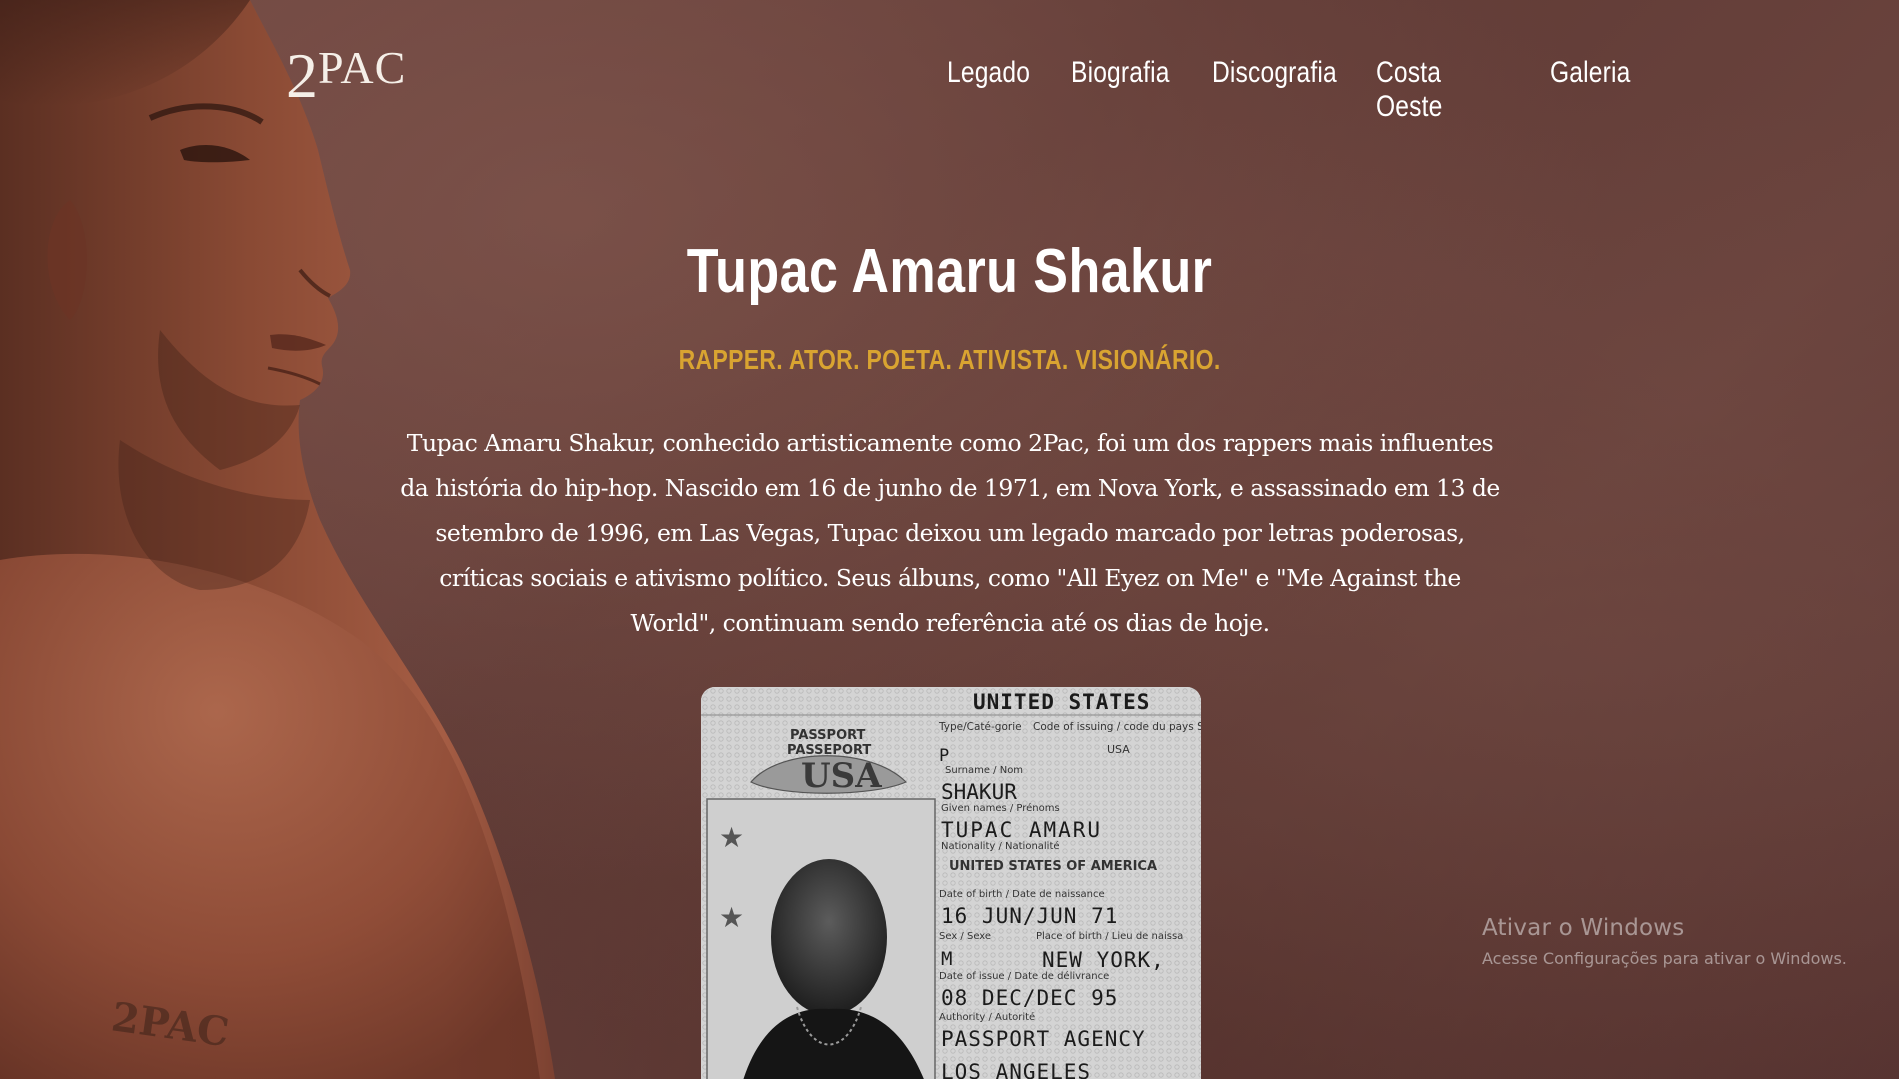 The image size is (1899, 1079). I want to click on nav-item-discografia: Discografia, so click(1274, 90).